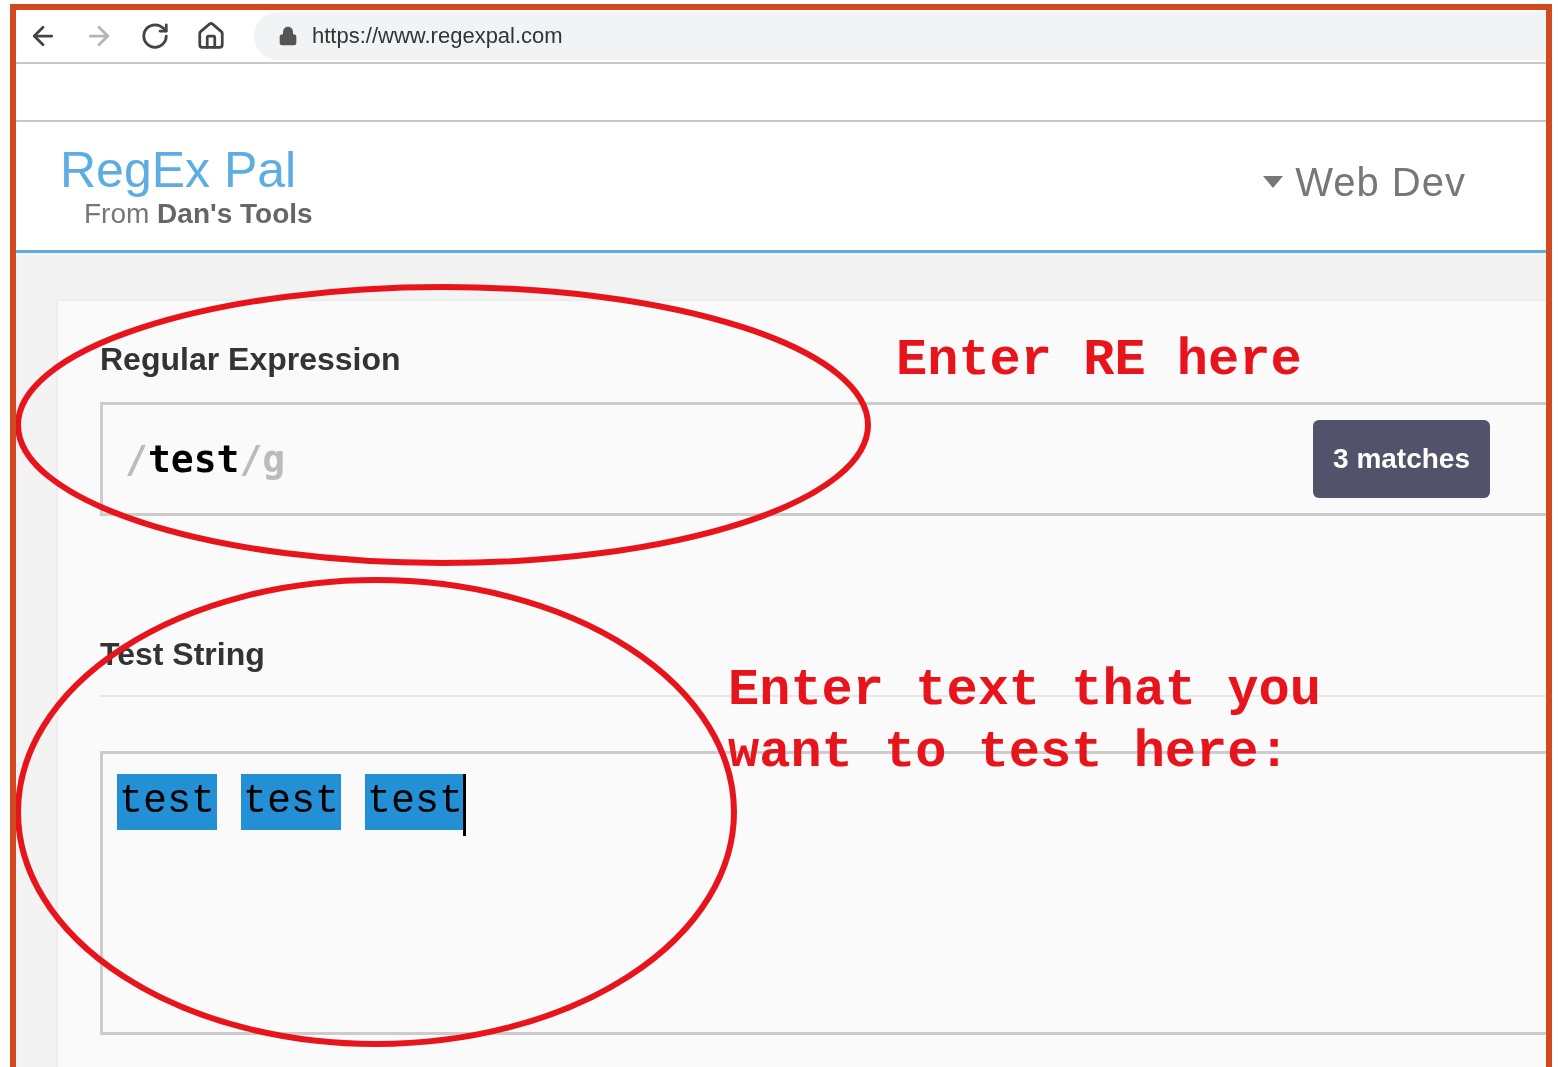 This screenshot has width=1558, height=1067. I want to click on annotation-note: Enter RE here, so click(1099, 361).